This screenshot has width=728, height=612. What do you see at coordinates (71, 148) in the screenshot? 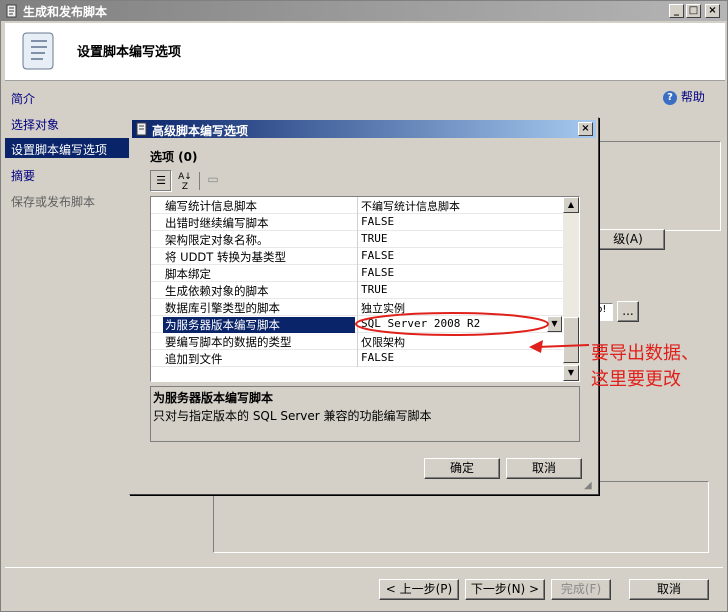
I see `nav-item-scripting-options: 设置脚本编写选项` at bounding box center [71, 148].